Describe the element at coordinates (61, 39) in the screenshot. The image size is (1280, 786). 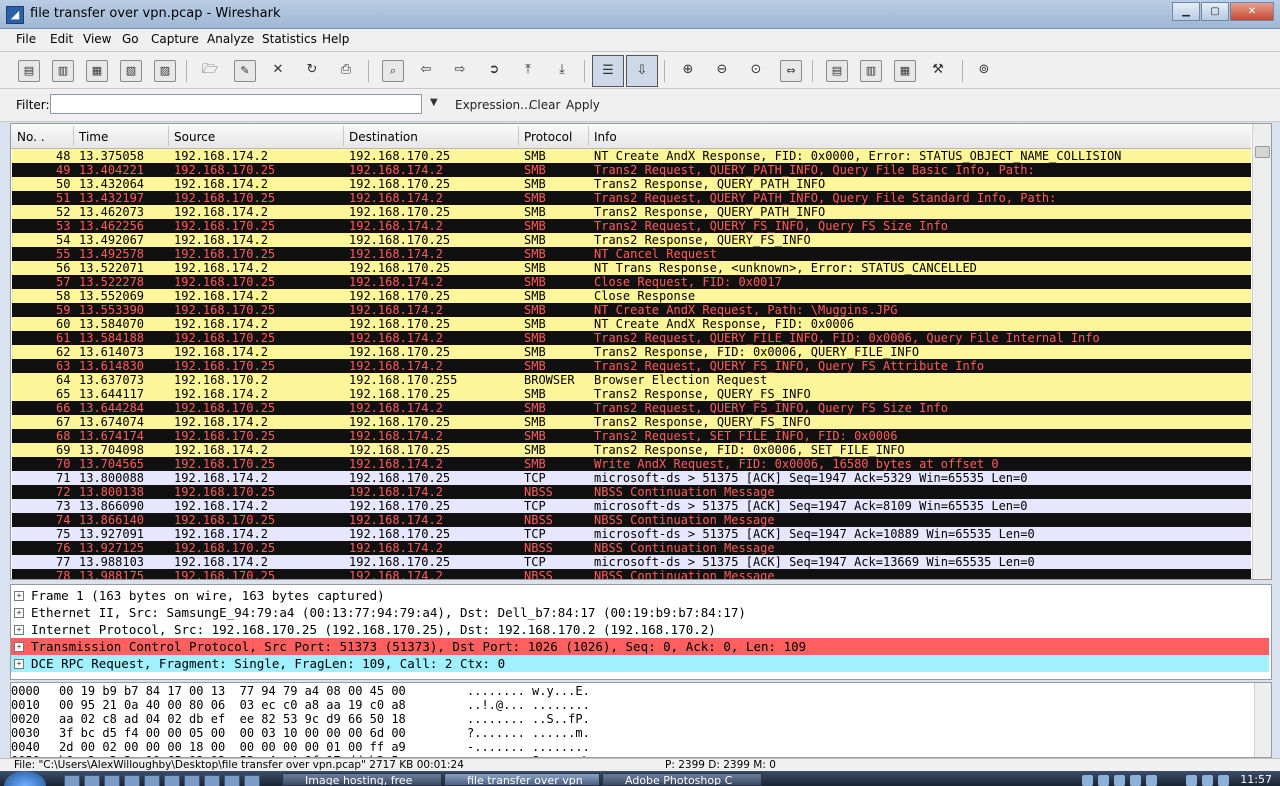
I see `menu-edit: Edit` at that location.